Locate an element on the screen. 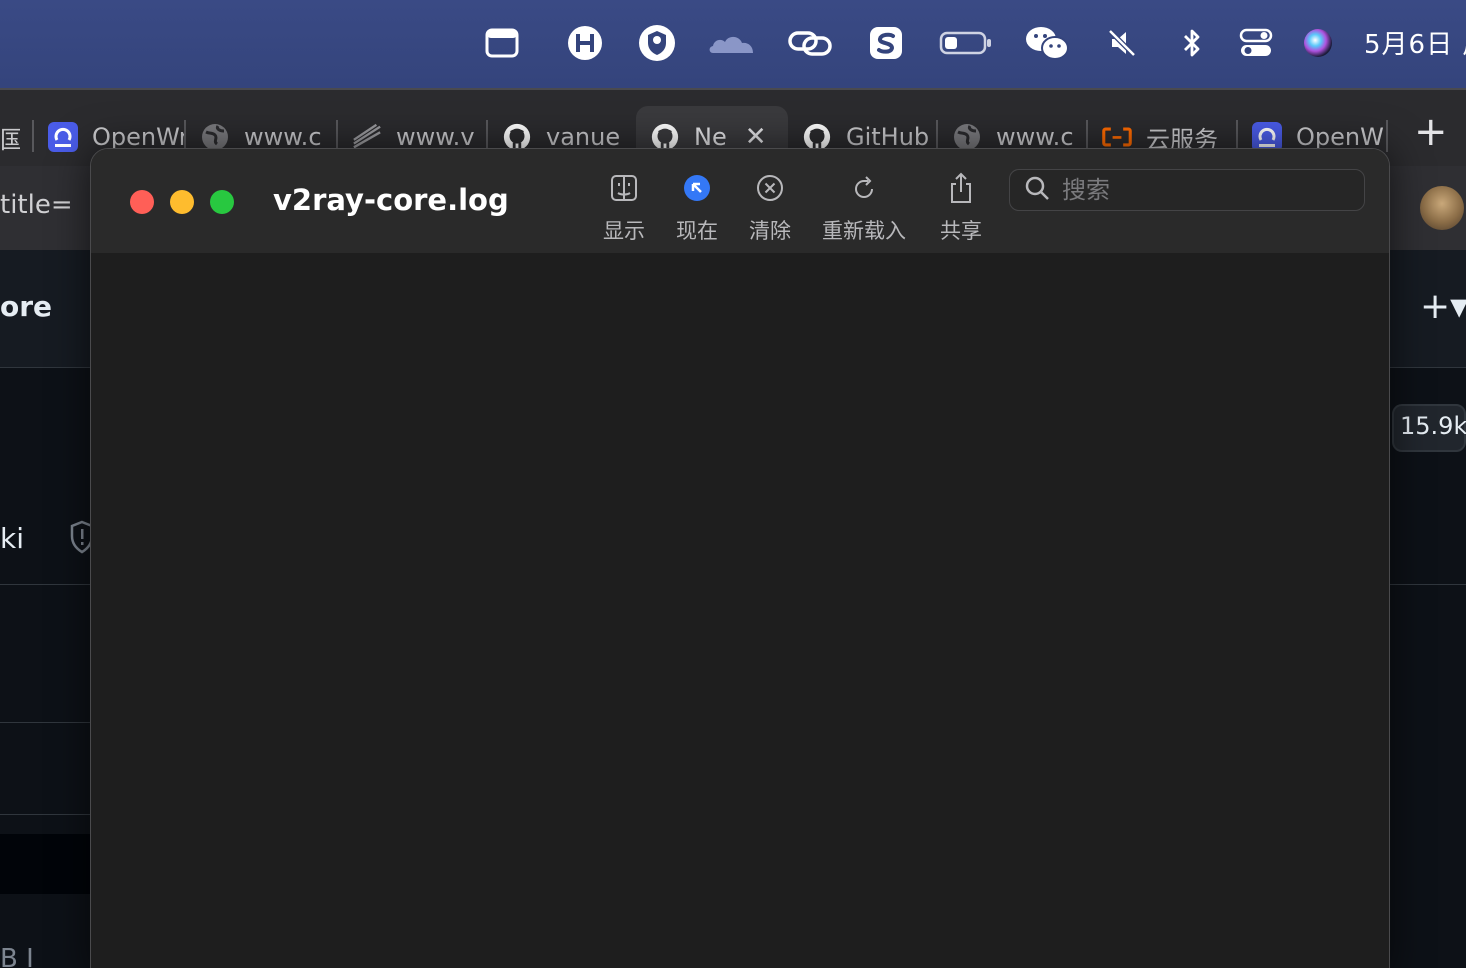  tab-label: 国 is located at coordinates (10, 139).